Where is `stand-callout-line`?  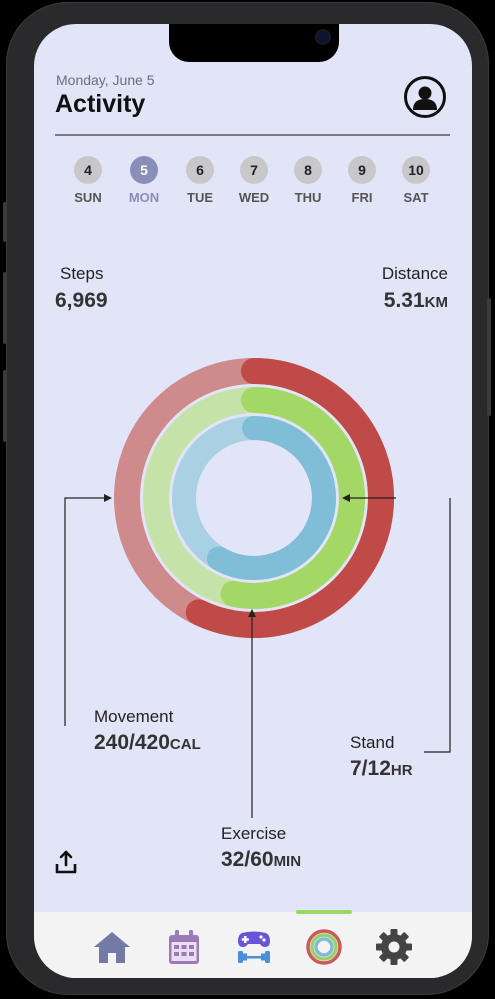
stand-callout-line is located at coordinates (437, 625).